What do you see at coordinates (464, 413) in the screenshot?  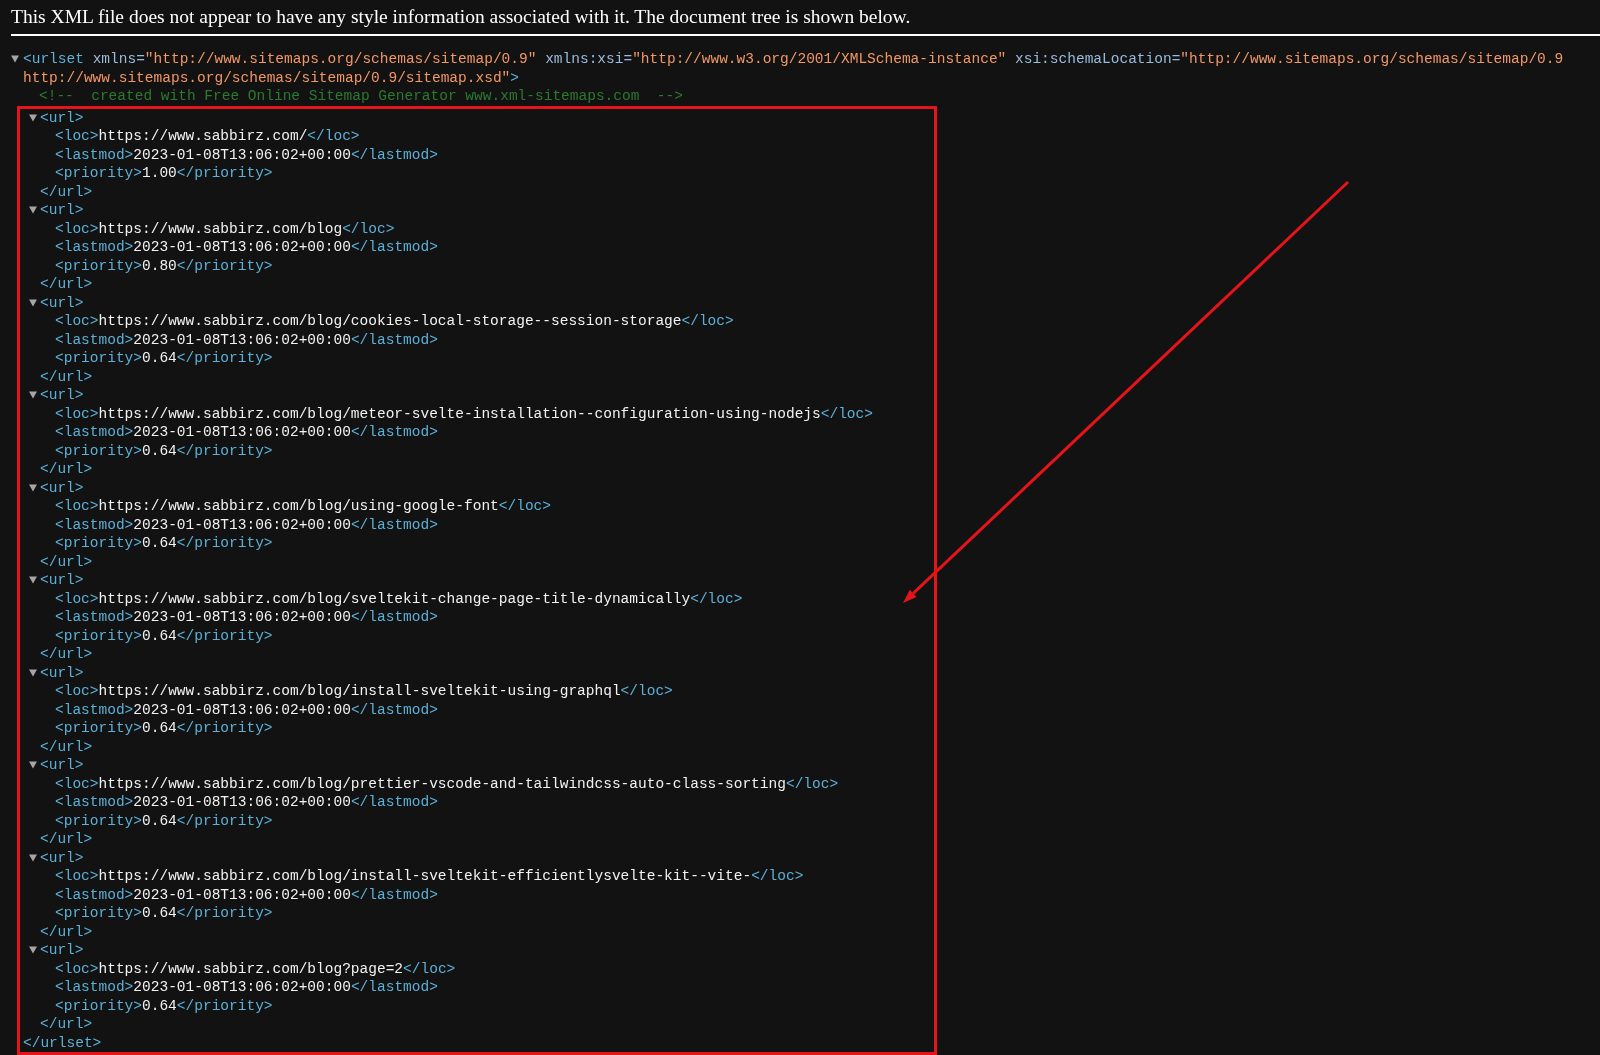 I see `code-line: <loc>https://www.sabbirz.com/blog/meteor-svelte-installation--configuration-using-nodejs</loc>` at bounding box center [464, 413].